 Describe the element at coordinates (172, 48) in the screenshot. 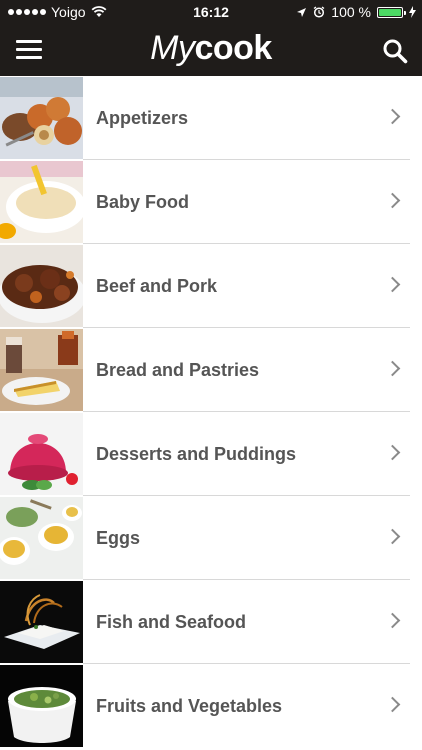

I see `logo-my: My` at that location.